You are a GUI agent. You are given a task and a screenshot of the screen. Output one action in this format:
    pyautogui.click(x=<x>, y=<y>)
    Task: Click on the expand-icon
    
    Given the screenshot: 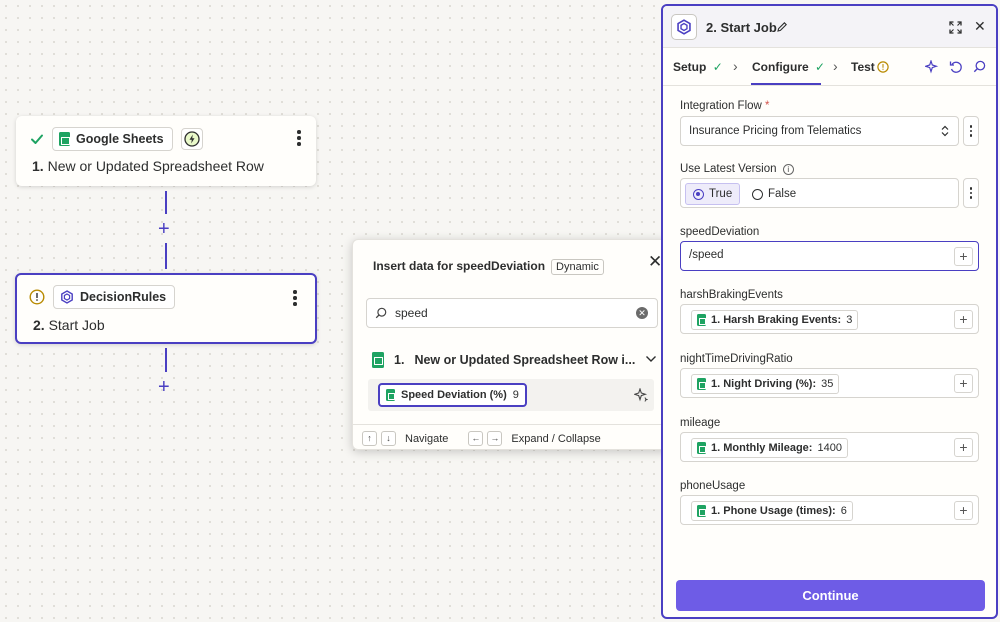 What is the action you would take?
    pyautogui.click(x=955, y=27)
    